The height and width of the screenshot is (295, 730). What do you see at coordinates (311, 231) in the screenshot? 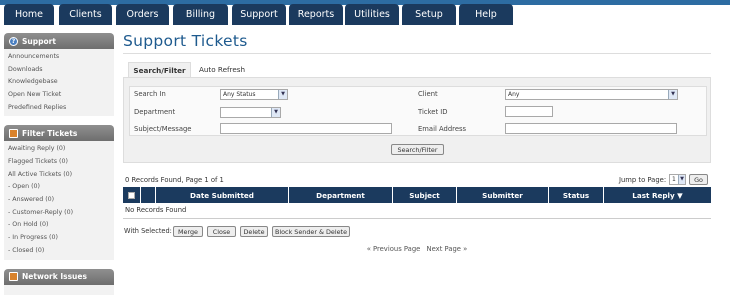
I see `block-sender-delete-button: Block Sender & Delete` at bounding box center [311, 231].